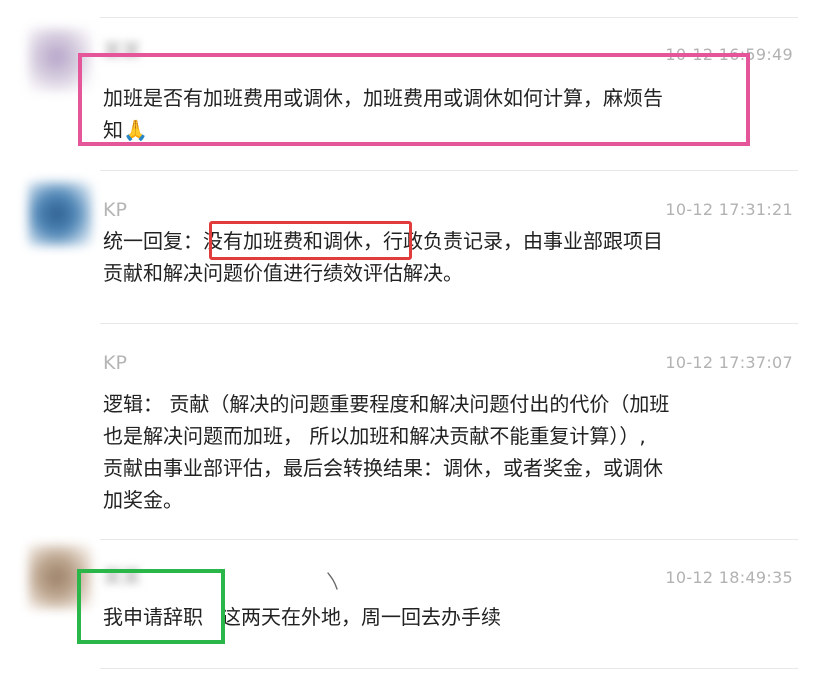 The height and width of the screenshot is (684, 832). What do you see at coordinates (383, 468) in the screenshot?
I see `message-text-line-3: 贡献由事业部评估，最后会转换结果：调休，或者奖金，或调休` at bounding box center [383, 468].